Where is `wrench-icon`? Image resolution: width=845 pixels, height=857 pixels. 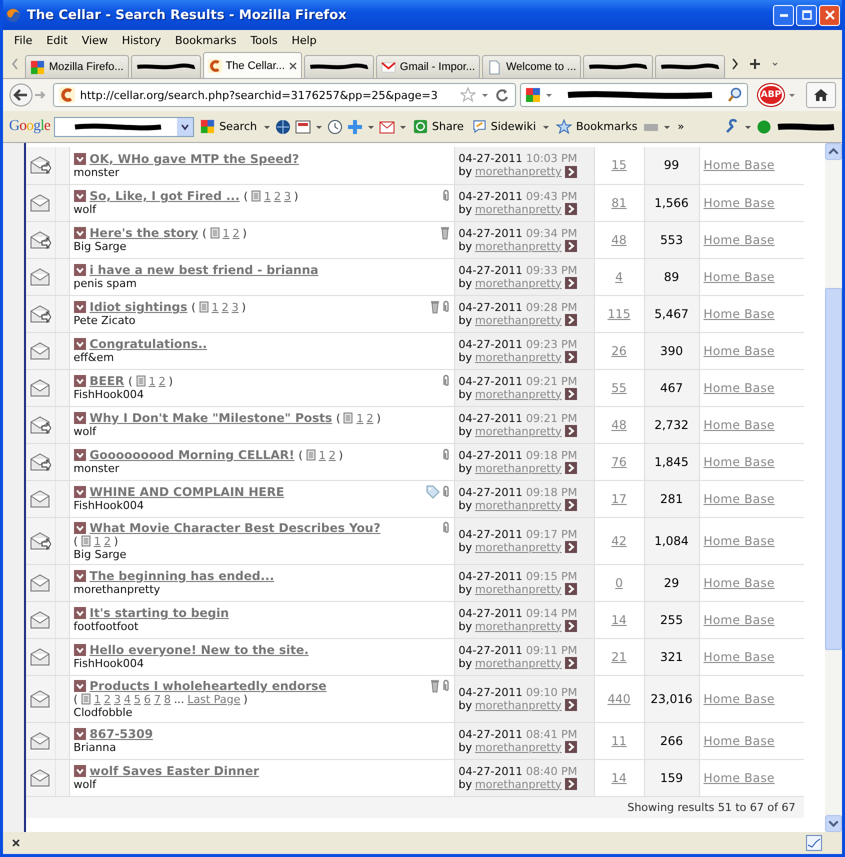 wrench-icon is located at coordinates (732, 126).